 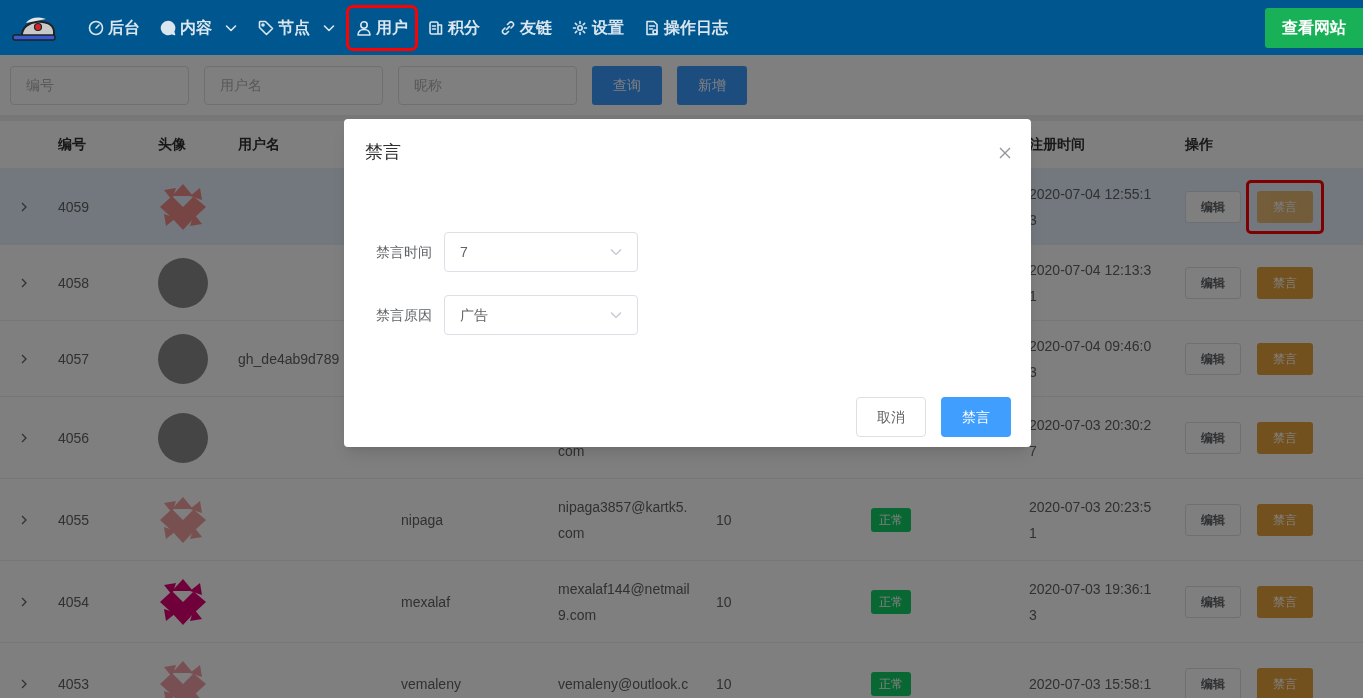 I want to click on email-cell-text: vemaleny@outlook.c, so click(x=624, y=684).